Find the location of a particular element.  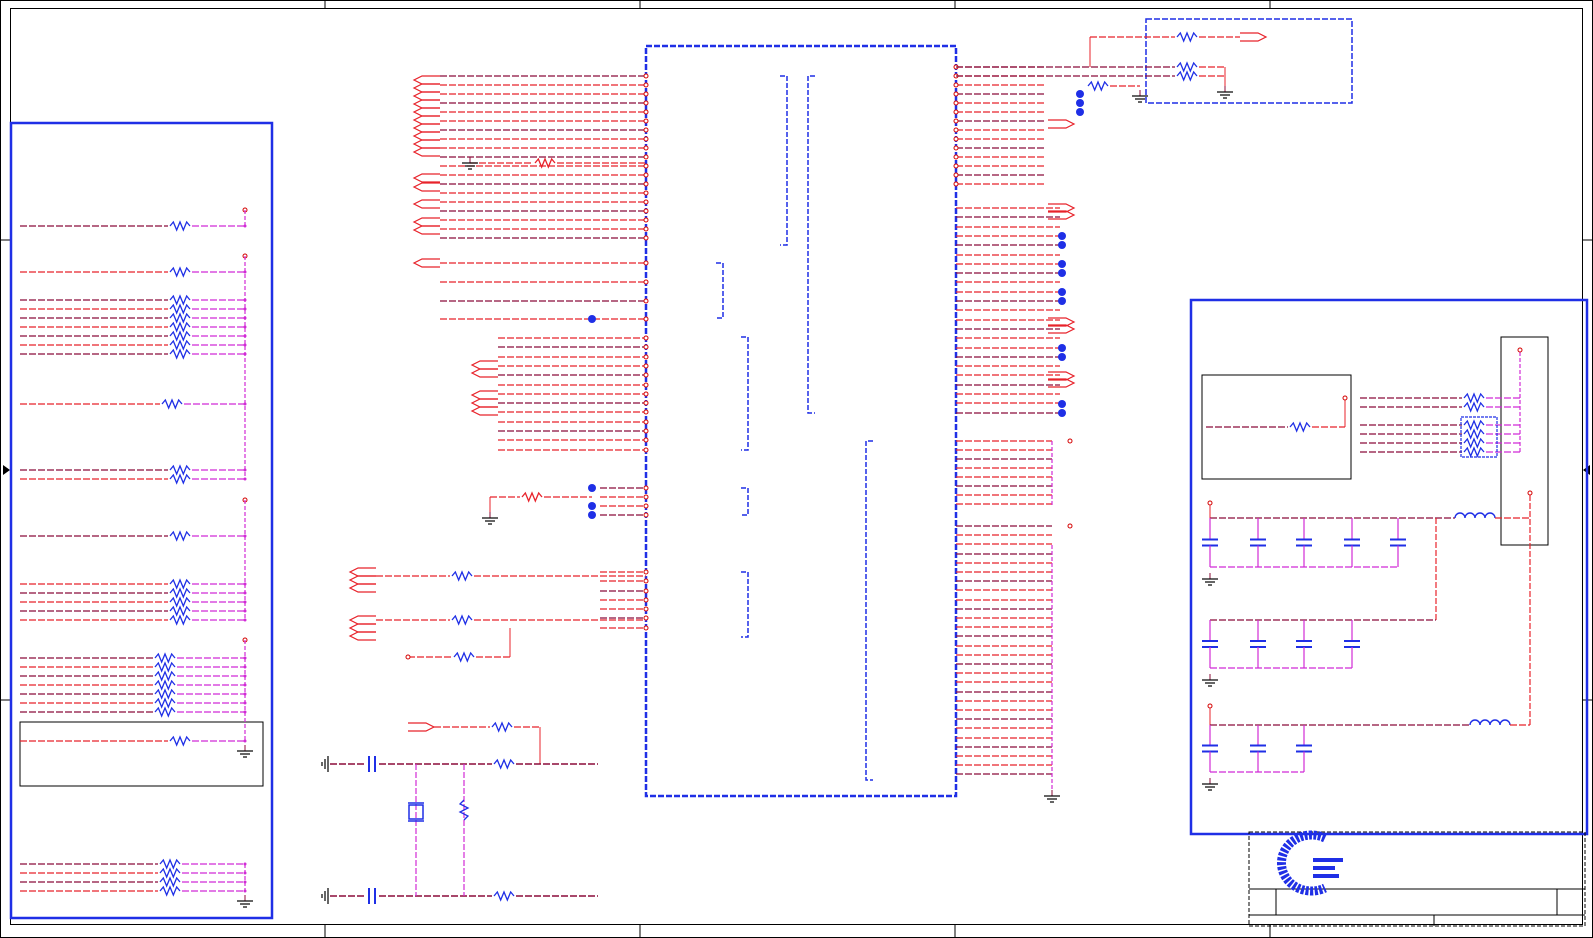

left-panel-wires is located at coordinates (136, 557).